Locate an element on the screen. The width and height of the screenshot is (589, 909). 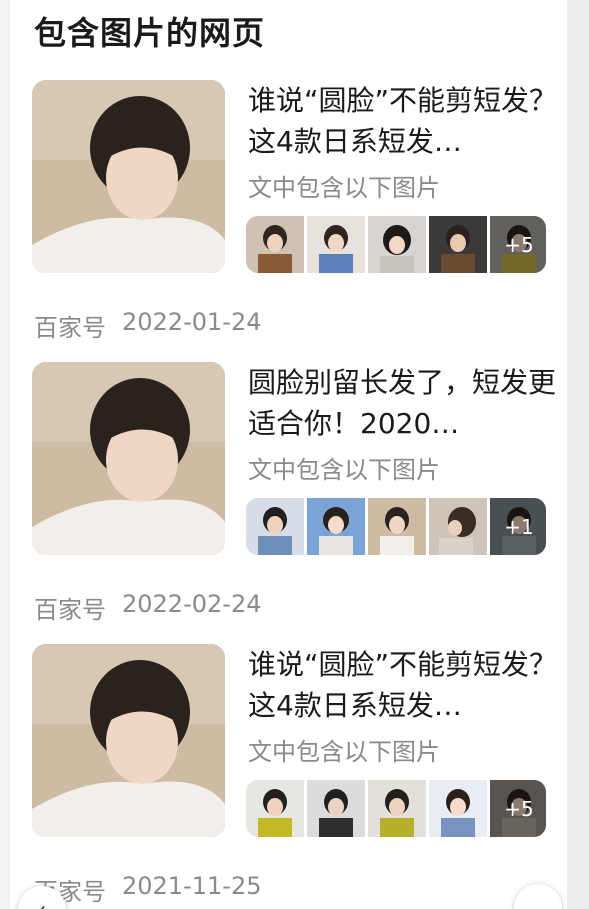
related-image-more: +1 is located at coordinates (518, 526).